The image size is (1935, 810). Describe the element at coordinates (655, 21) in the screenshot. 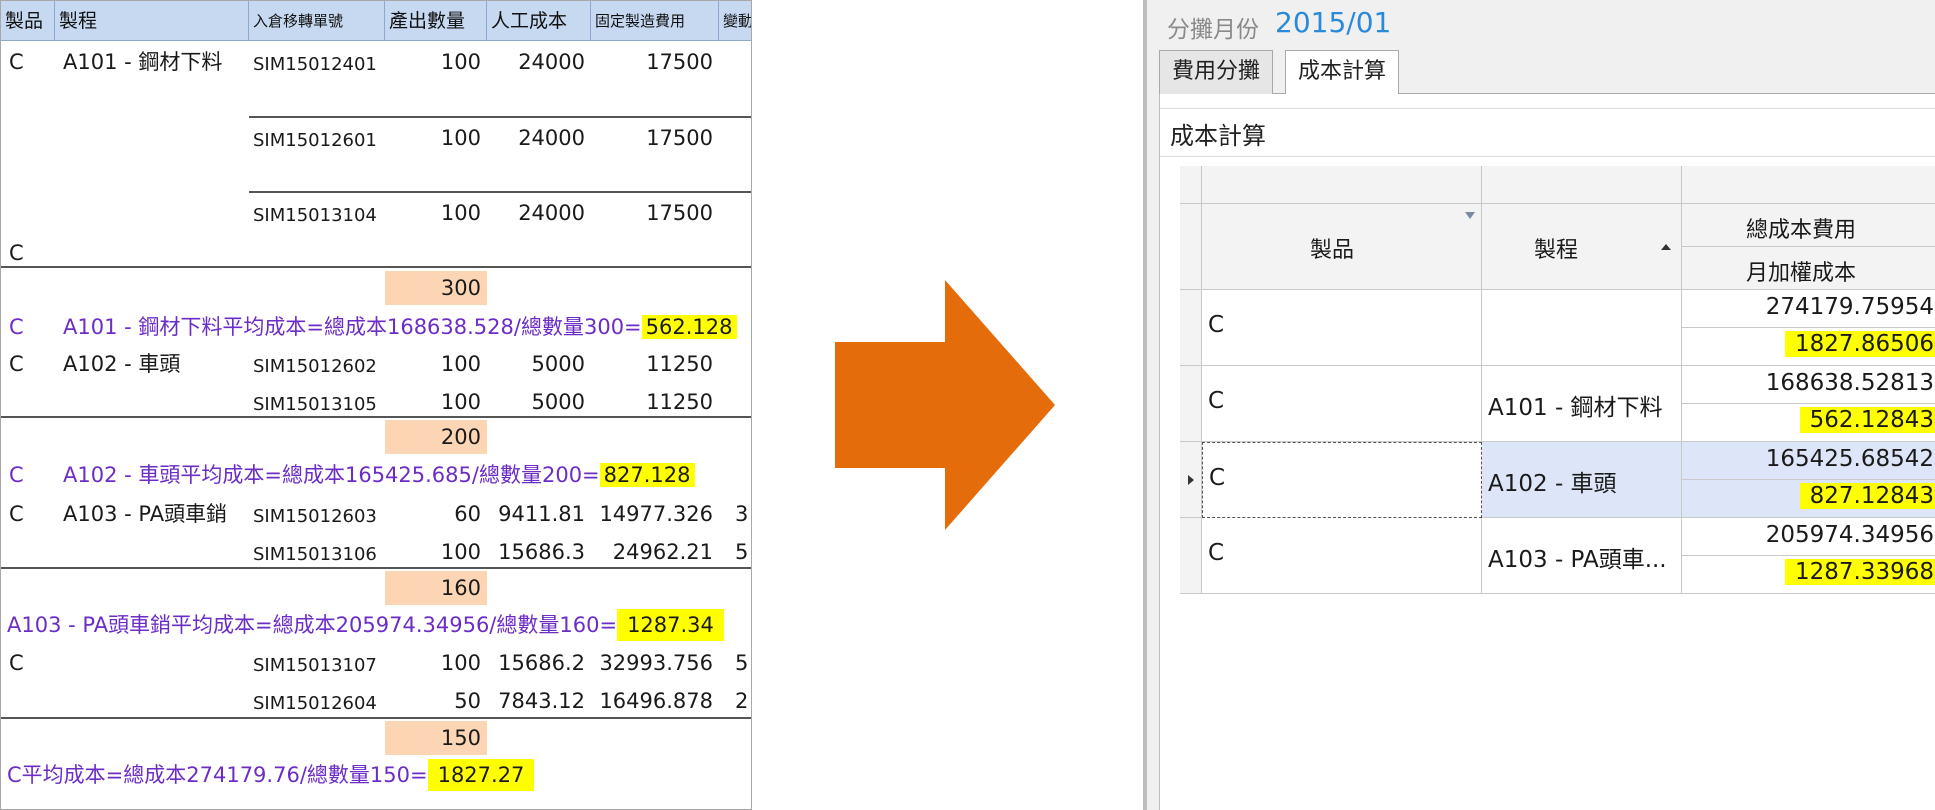

I see `header-fixed: 固定製造費用` at that location.